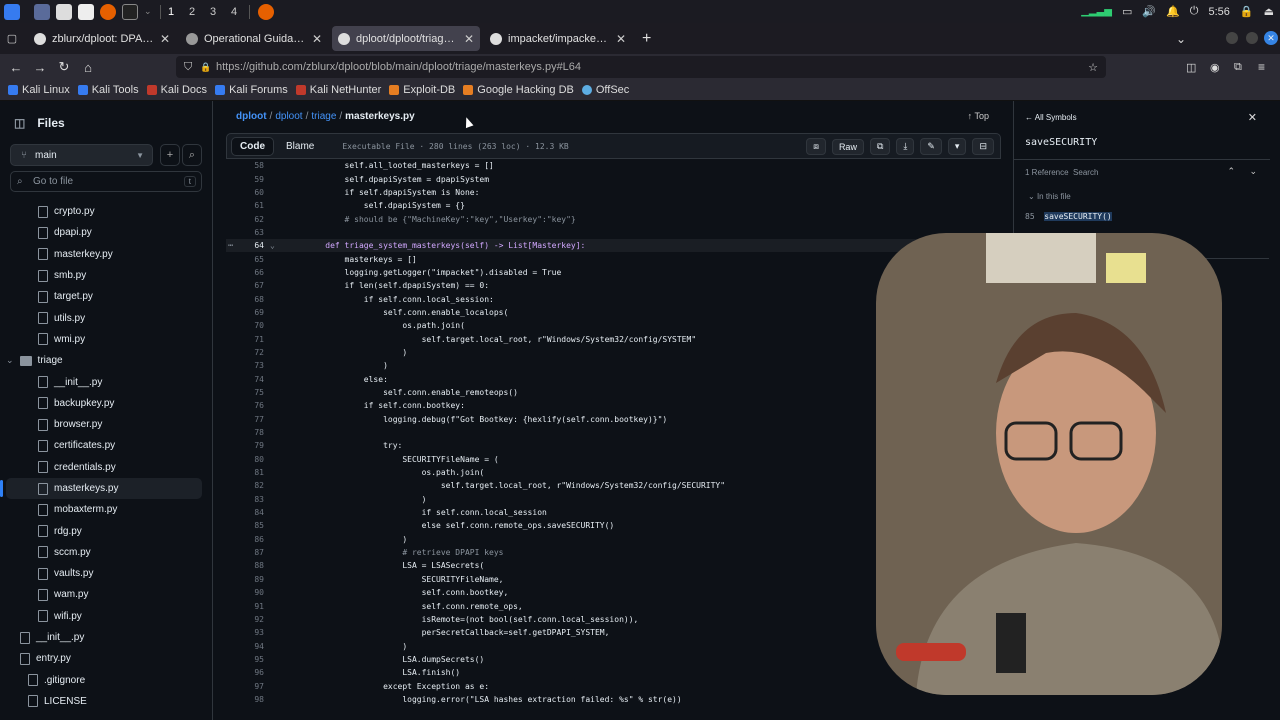  Describe the element at coordinates (188, 67) in the screenshot. I see `shield-icon: ⛉` at that location.